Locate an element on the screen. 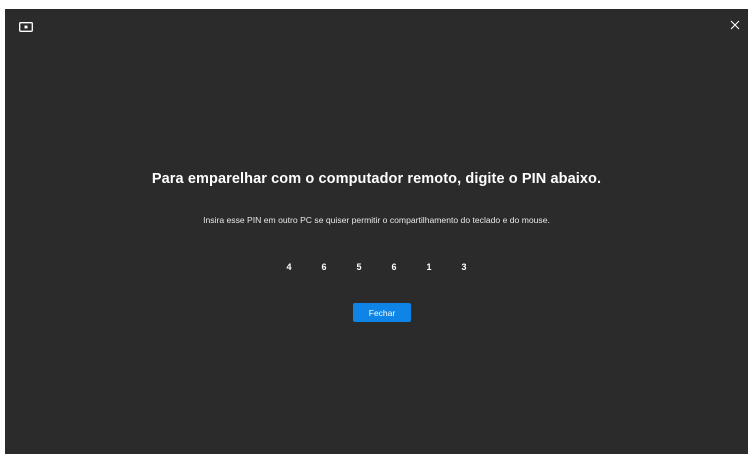 Image resolution: width=754 pixels, height=456 pixels. pin-digit: 3 is located at coordinates (464, 267).